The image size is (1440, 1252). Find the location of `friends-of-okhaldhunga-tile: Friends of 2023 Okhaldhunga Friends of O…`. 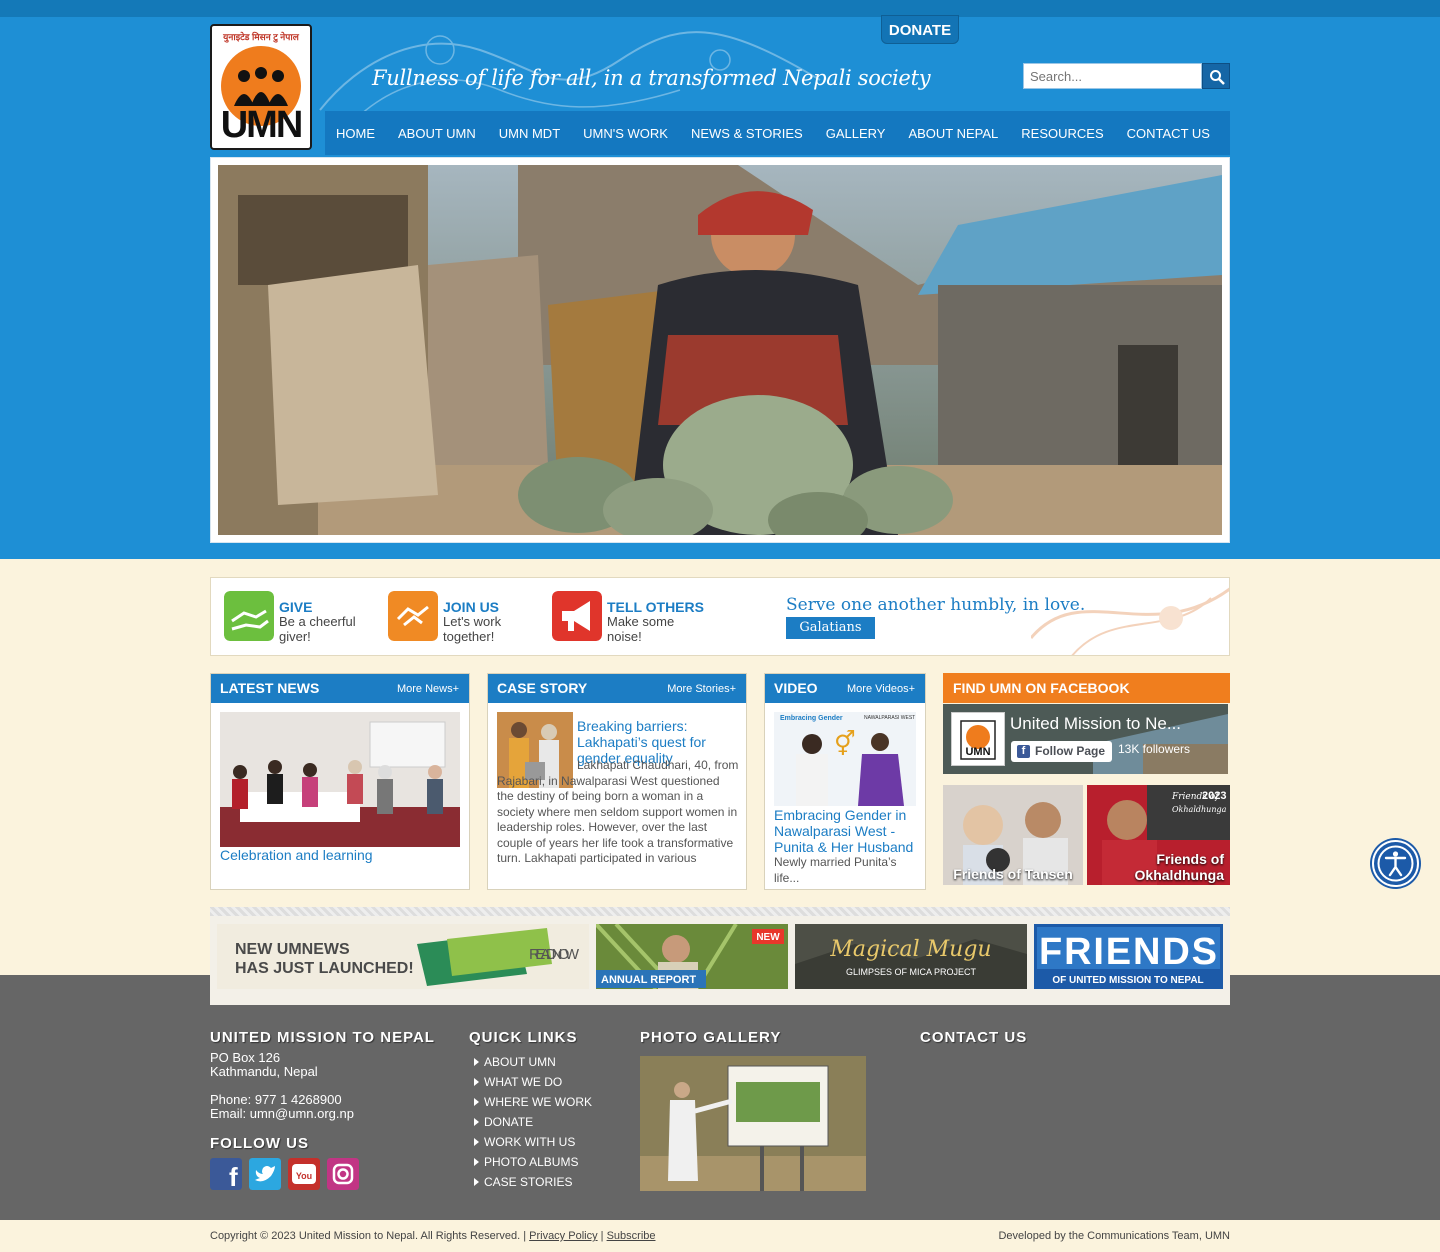

friends-of-okhaldhunga-tile: Friends of 2023 Okhaldhunga Friends of O… is located at coordinates (1158, 835).